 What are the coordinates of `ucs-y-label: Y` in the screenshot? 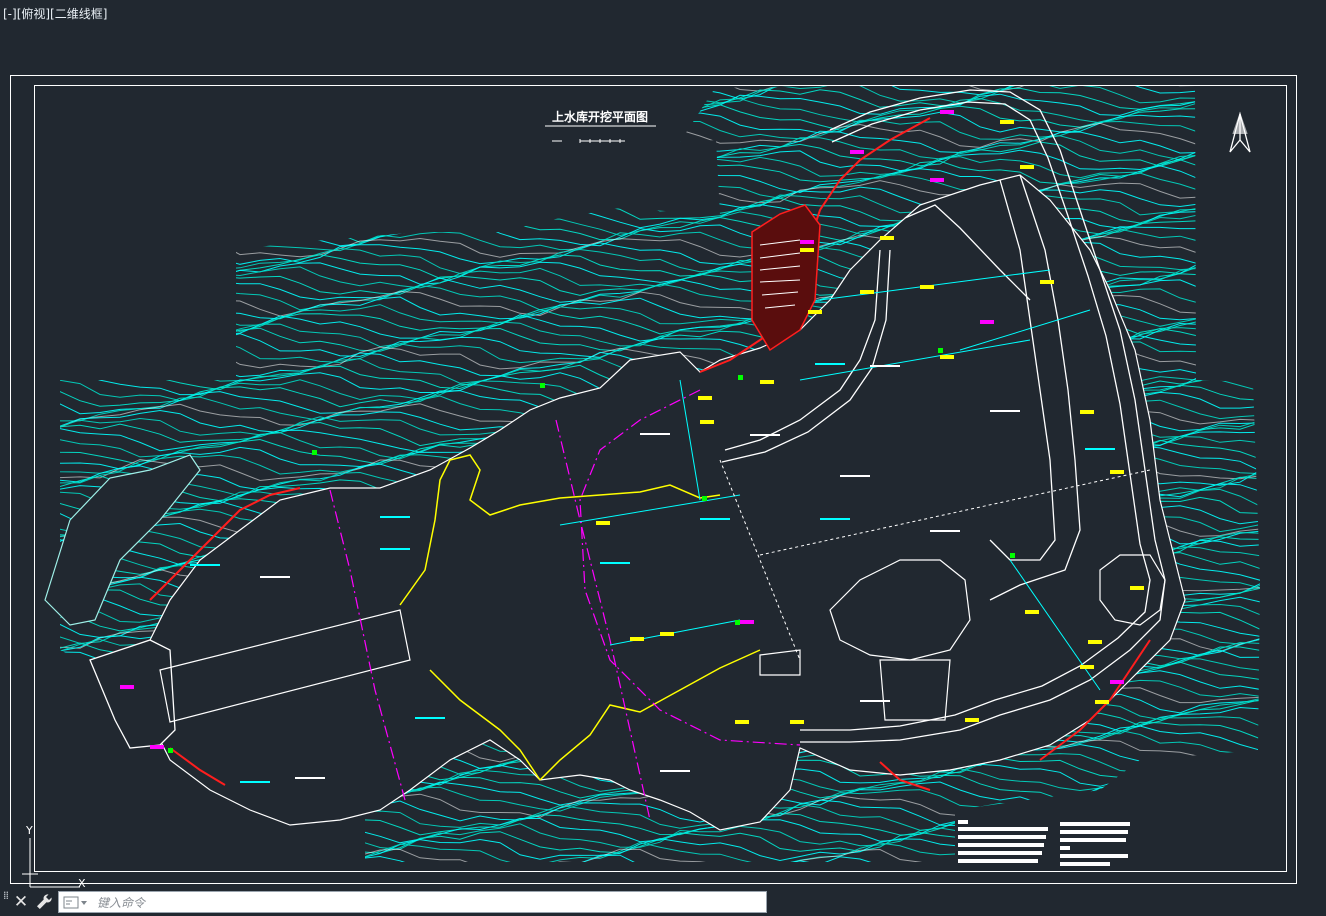 It's located at (29, 830).